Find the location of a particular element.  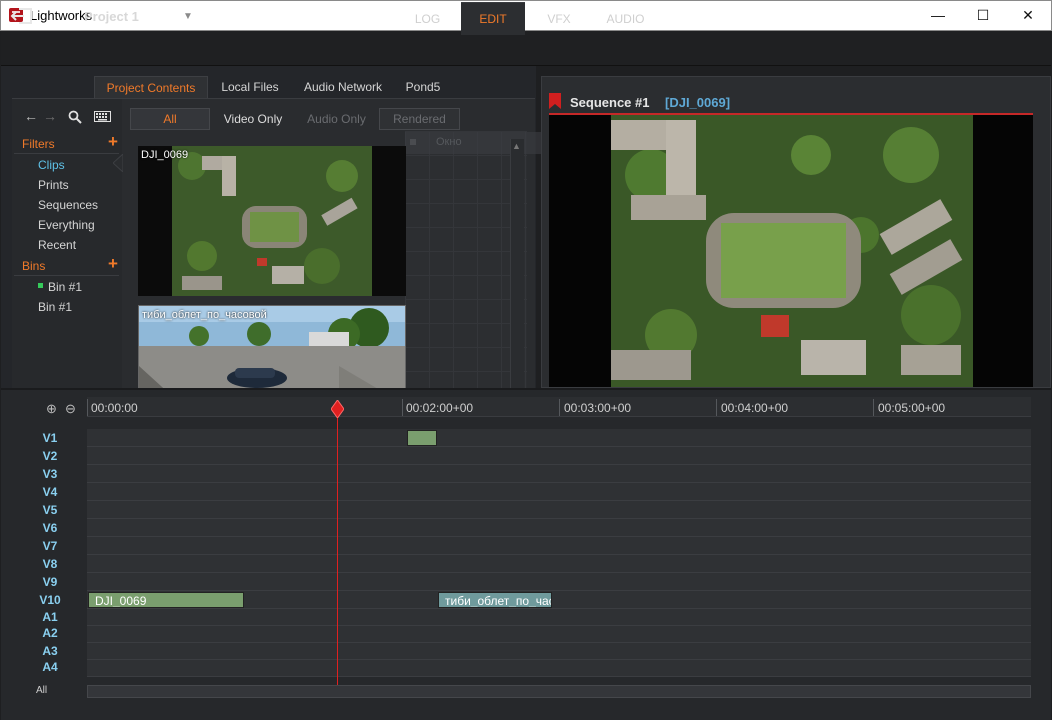

content-scrollbar is located at coordinates (517, 263).